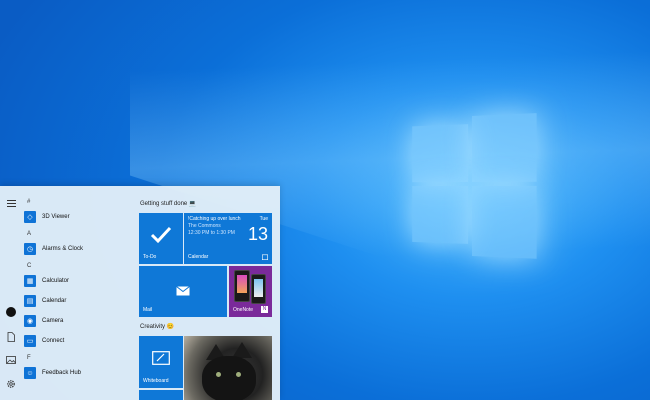 This screenshot has width=650, height=400. What do you see at coordinates (63, 249) in the screenshot?
I see `app-label: Alarms & Clock` at bounding box center [63, 249].